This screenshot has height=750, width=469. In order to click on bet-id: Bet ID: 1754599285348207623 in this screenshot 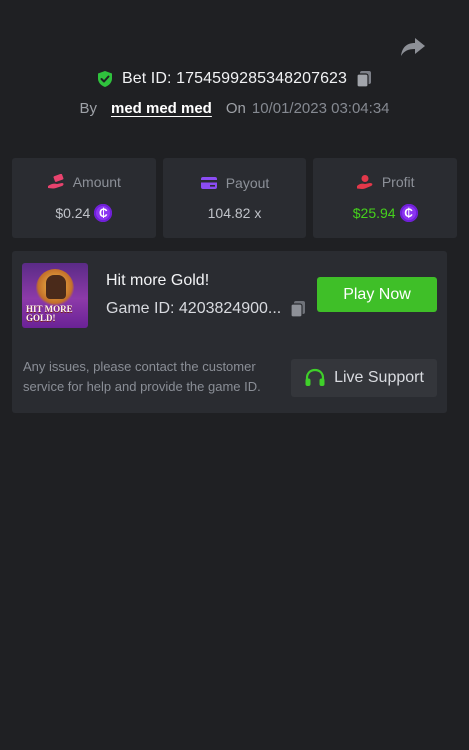, I will do `click(234, 78)`.